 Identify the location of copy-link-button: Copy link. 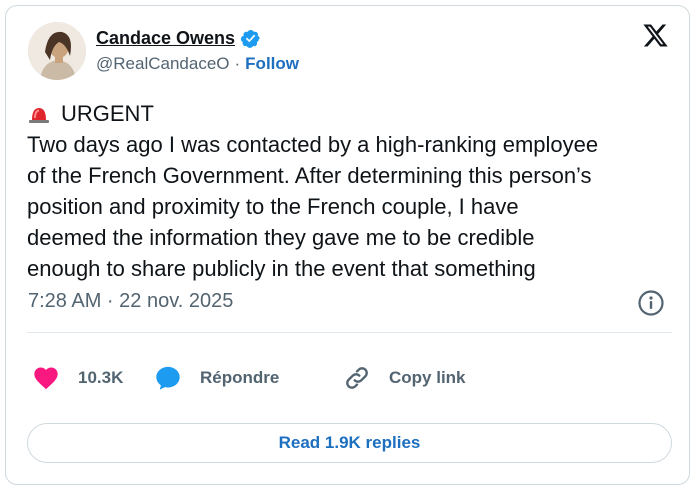
(404, 378).